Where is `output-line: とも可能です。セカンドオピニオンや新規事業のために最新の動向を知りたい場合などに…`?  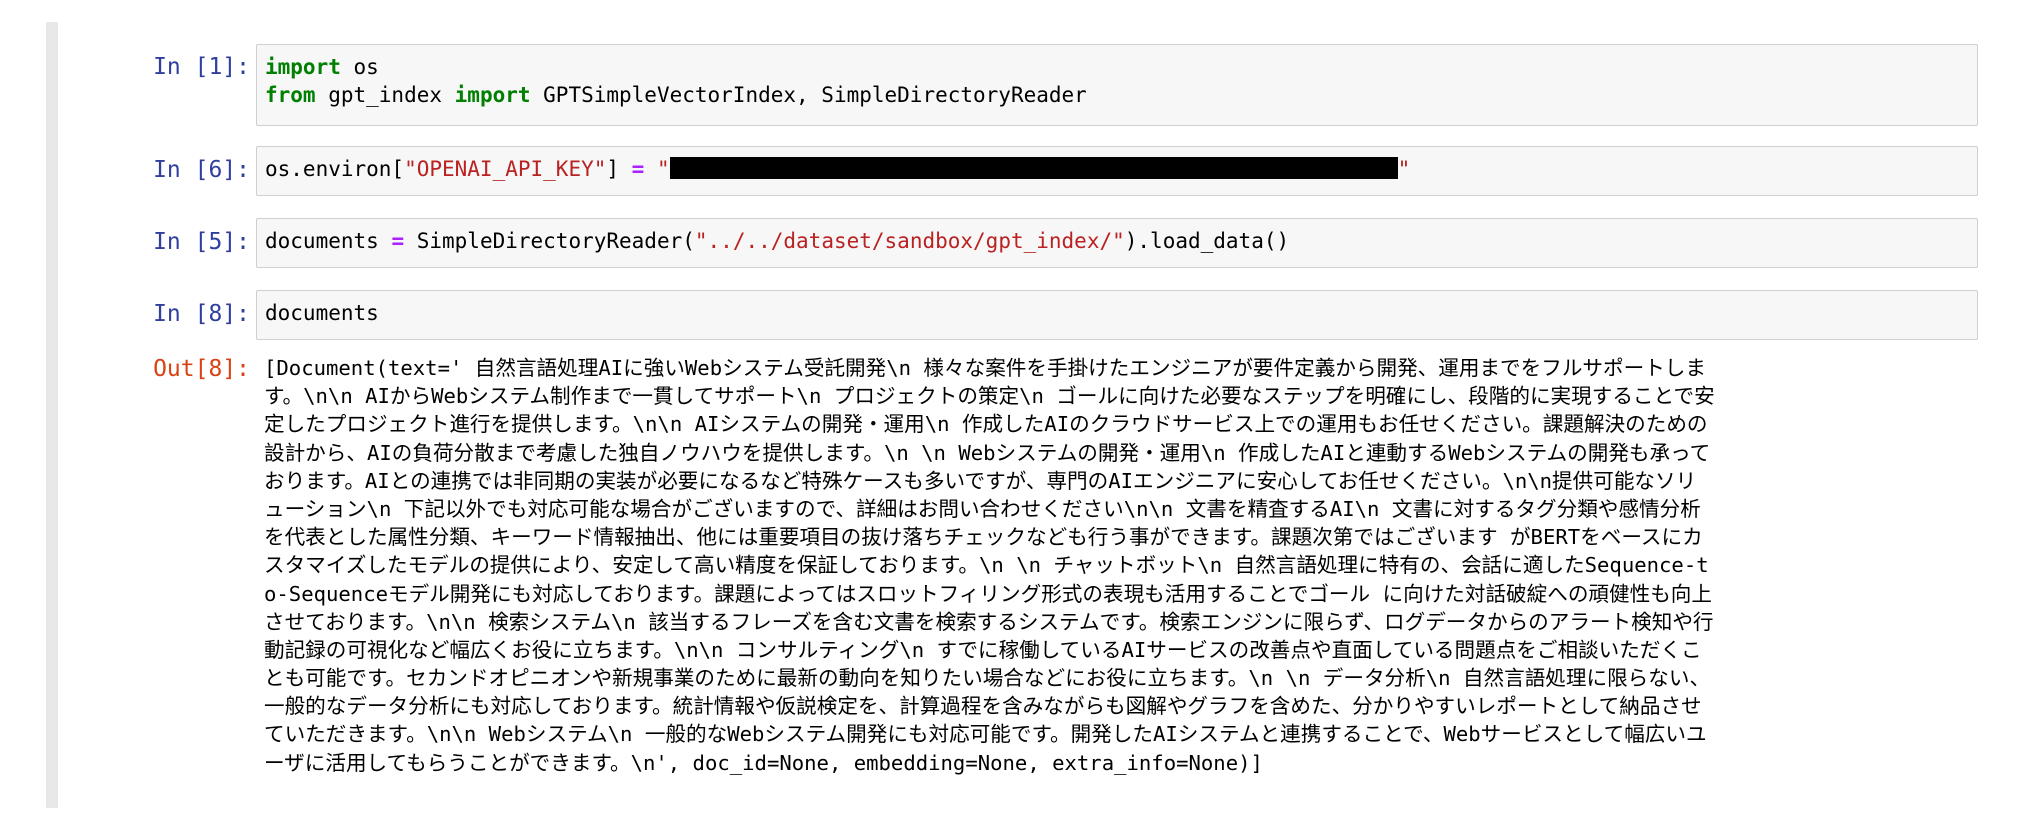
output-line: とも可能です。セカンドオピニオンや新規事業のために最新の動向を知りたい場合などに… is located at coordinates (987, 678).